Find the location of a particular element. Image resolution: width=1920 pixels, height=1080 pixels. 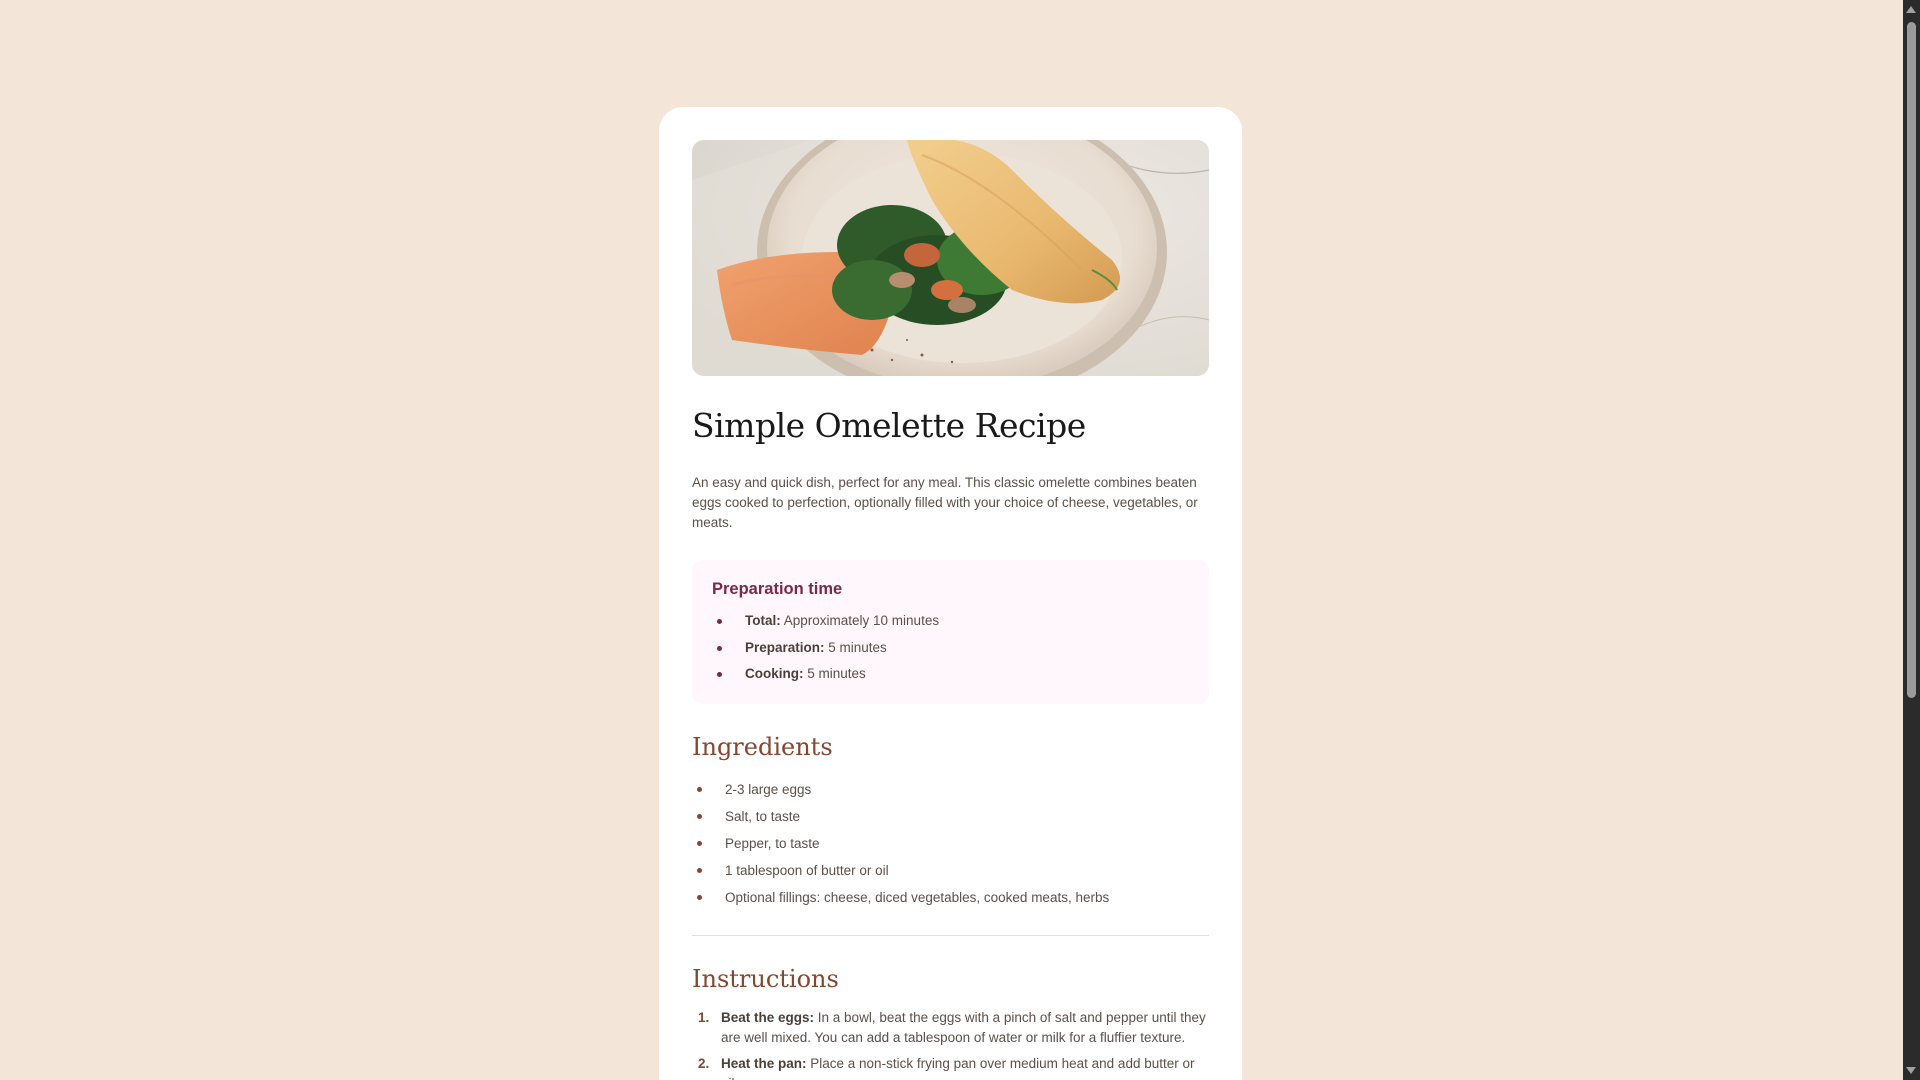

prep-label: Total: is located at coordinates (763, 620).